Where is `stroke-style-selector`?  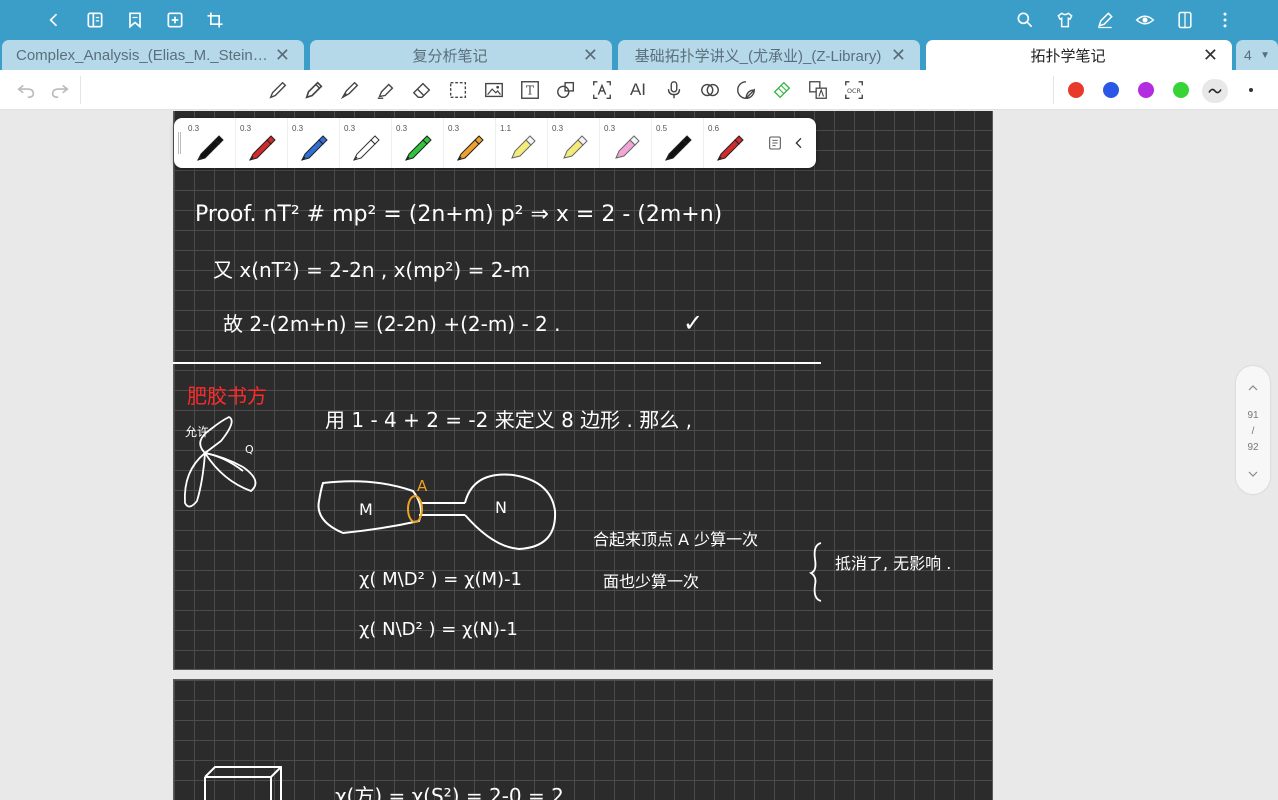
stroke-style-selector is located at coordinates (1215, 91).